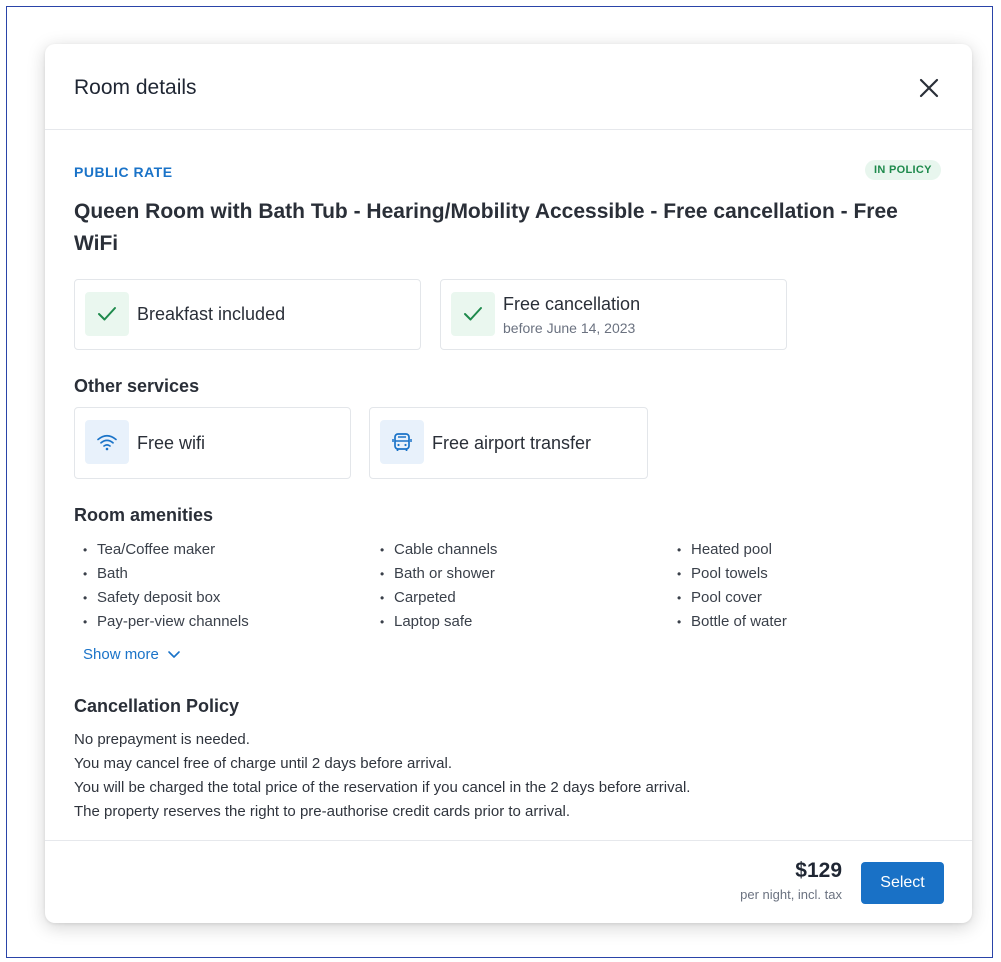 The width and height of the screenshot is (1001, 962). I want to click on show-more-button: Show more, so click(132, 654).